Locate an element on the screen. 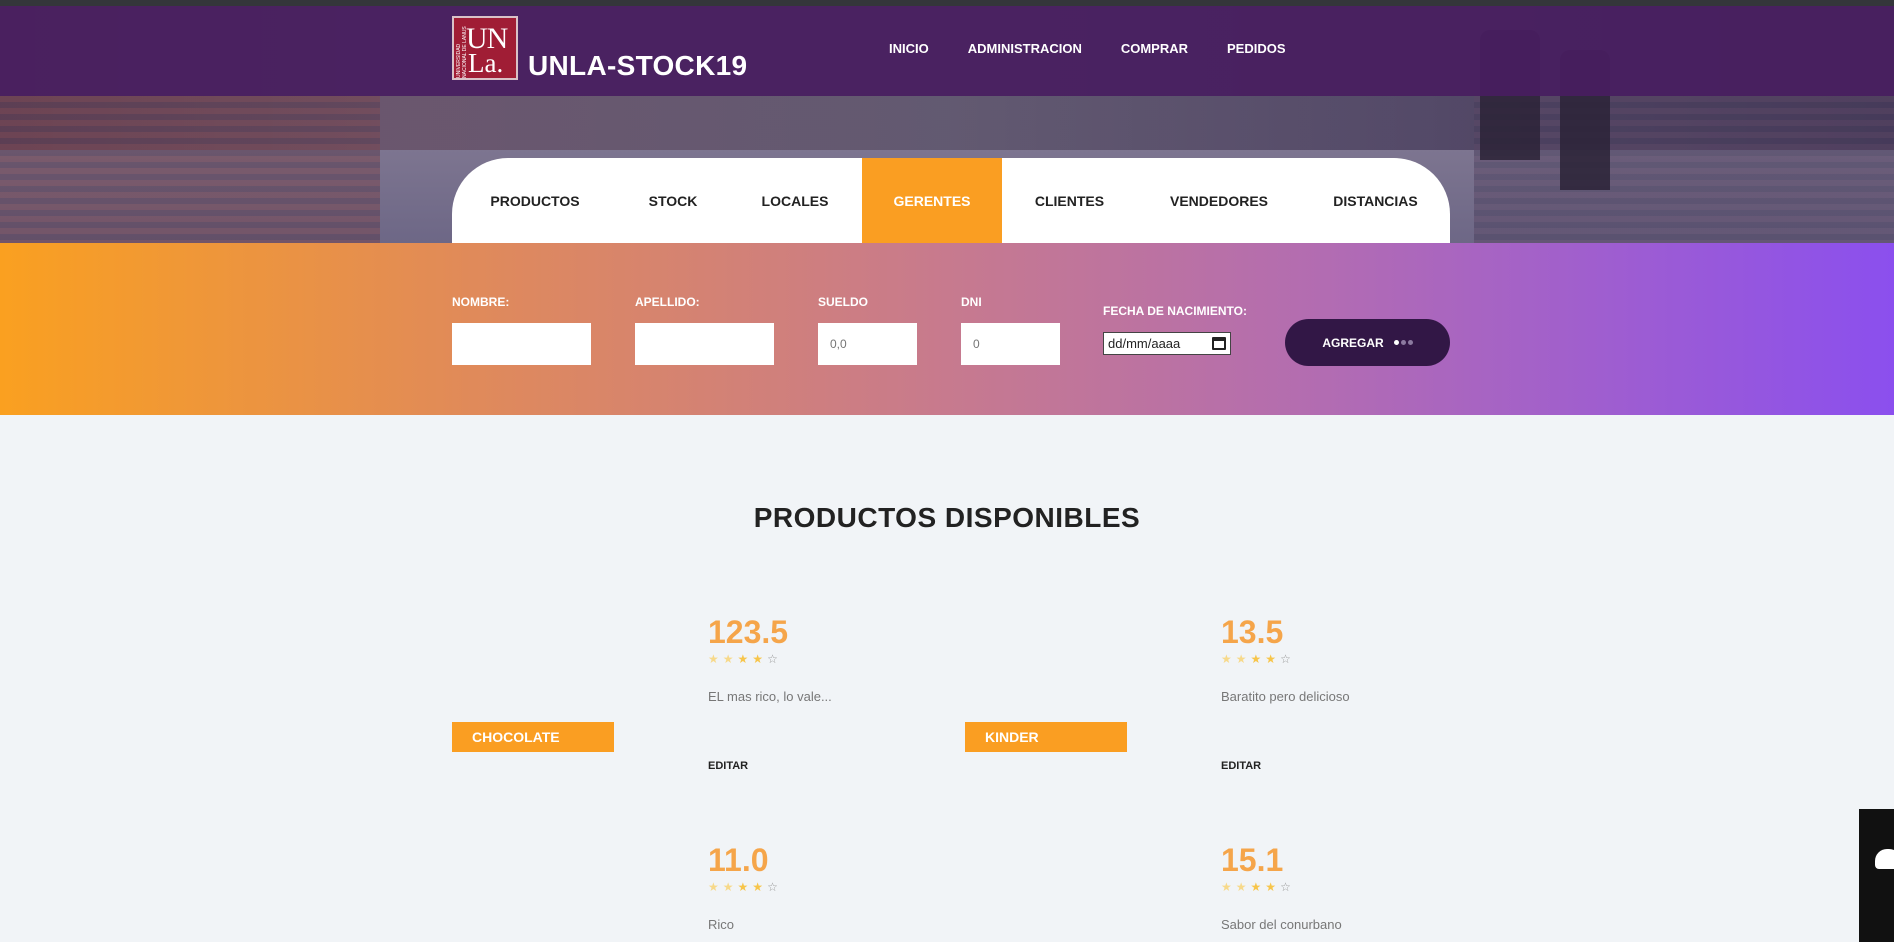  tab-locales: LOCALES is located at coordinates (795, 200).